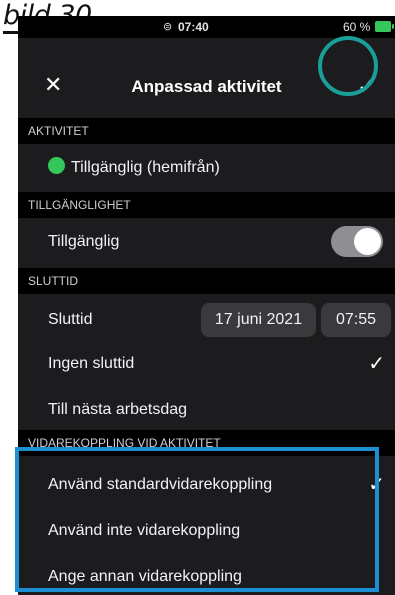 This screenshot has width=395, height=595. Describe the element at coordinates (348, 66) in the screenshot. I see `highlight-circle-annotation` at that location.